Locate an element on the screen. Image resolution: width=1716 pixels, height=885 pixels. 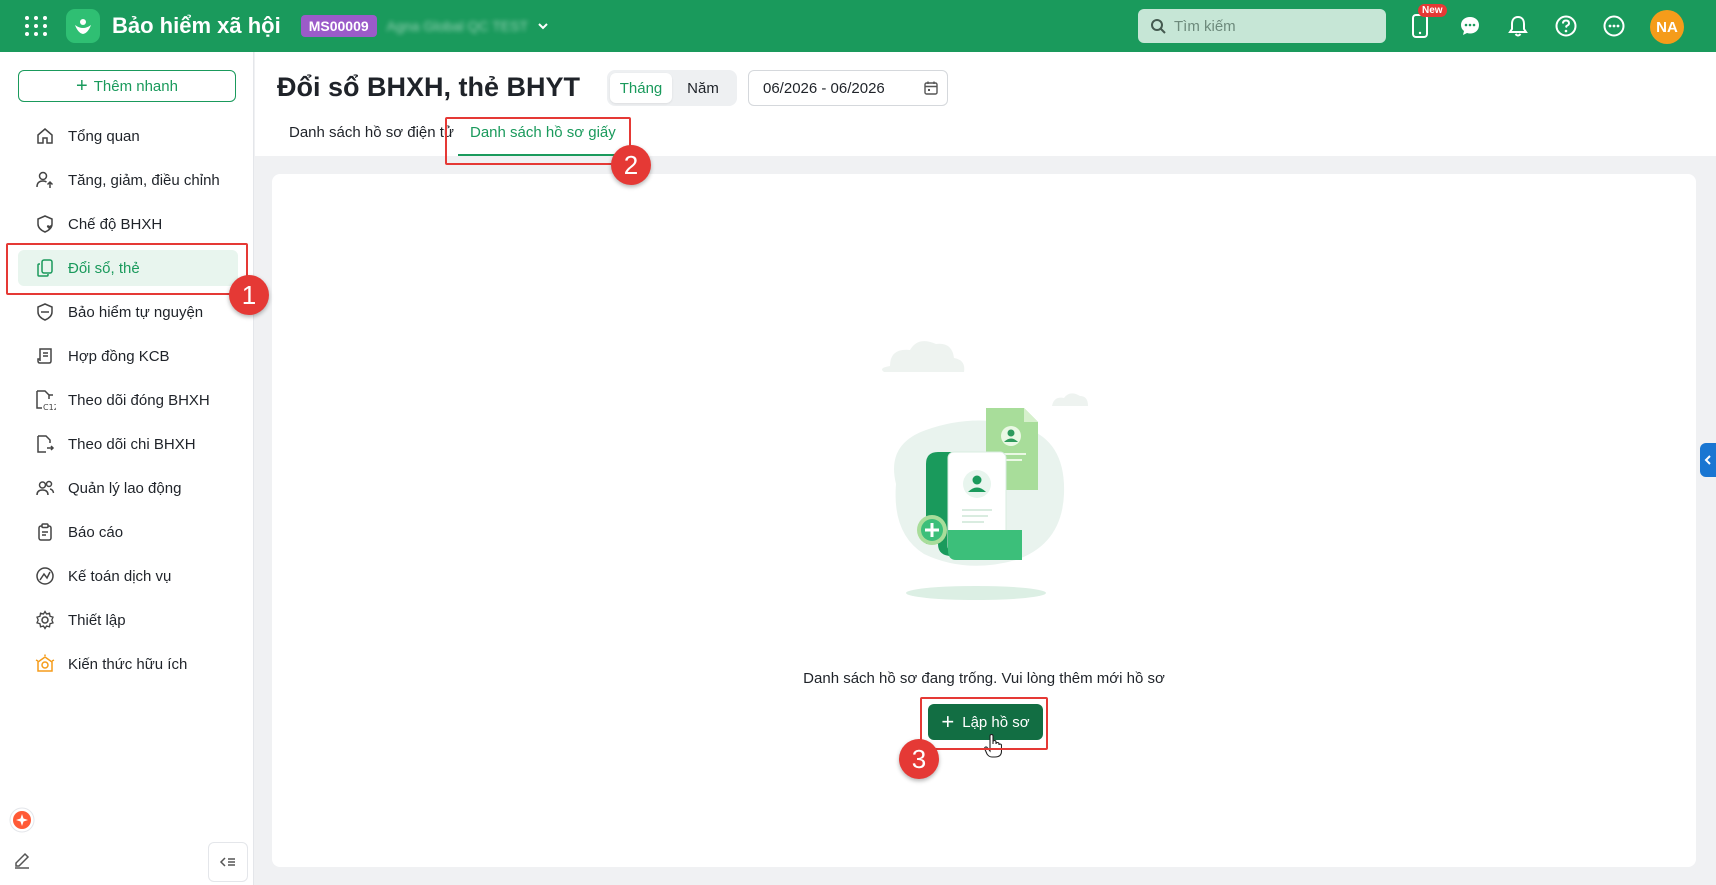
step-marker-2: 2 is located at coordinates (631, 165).